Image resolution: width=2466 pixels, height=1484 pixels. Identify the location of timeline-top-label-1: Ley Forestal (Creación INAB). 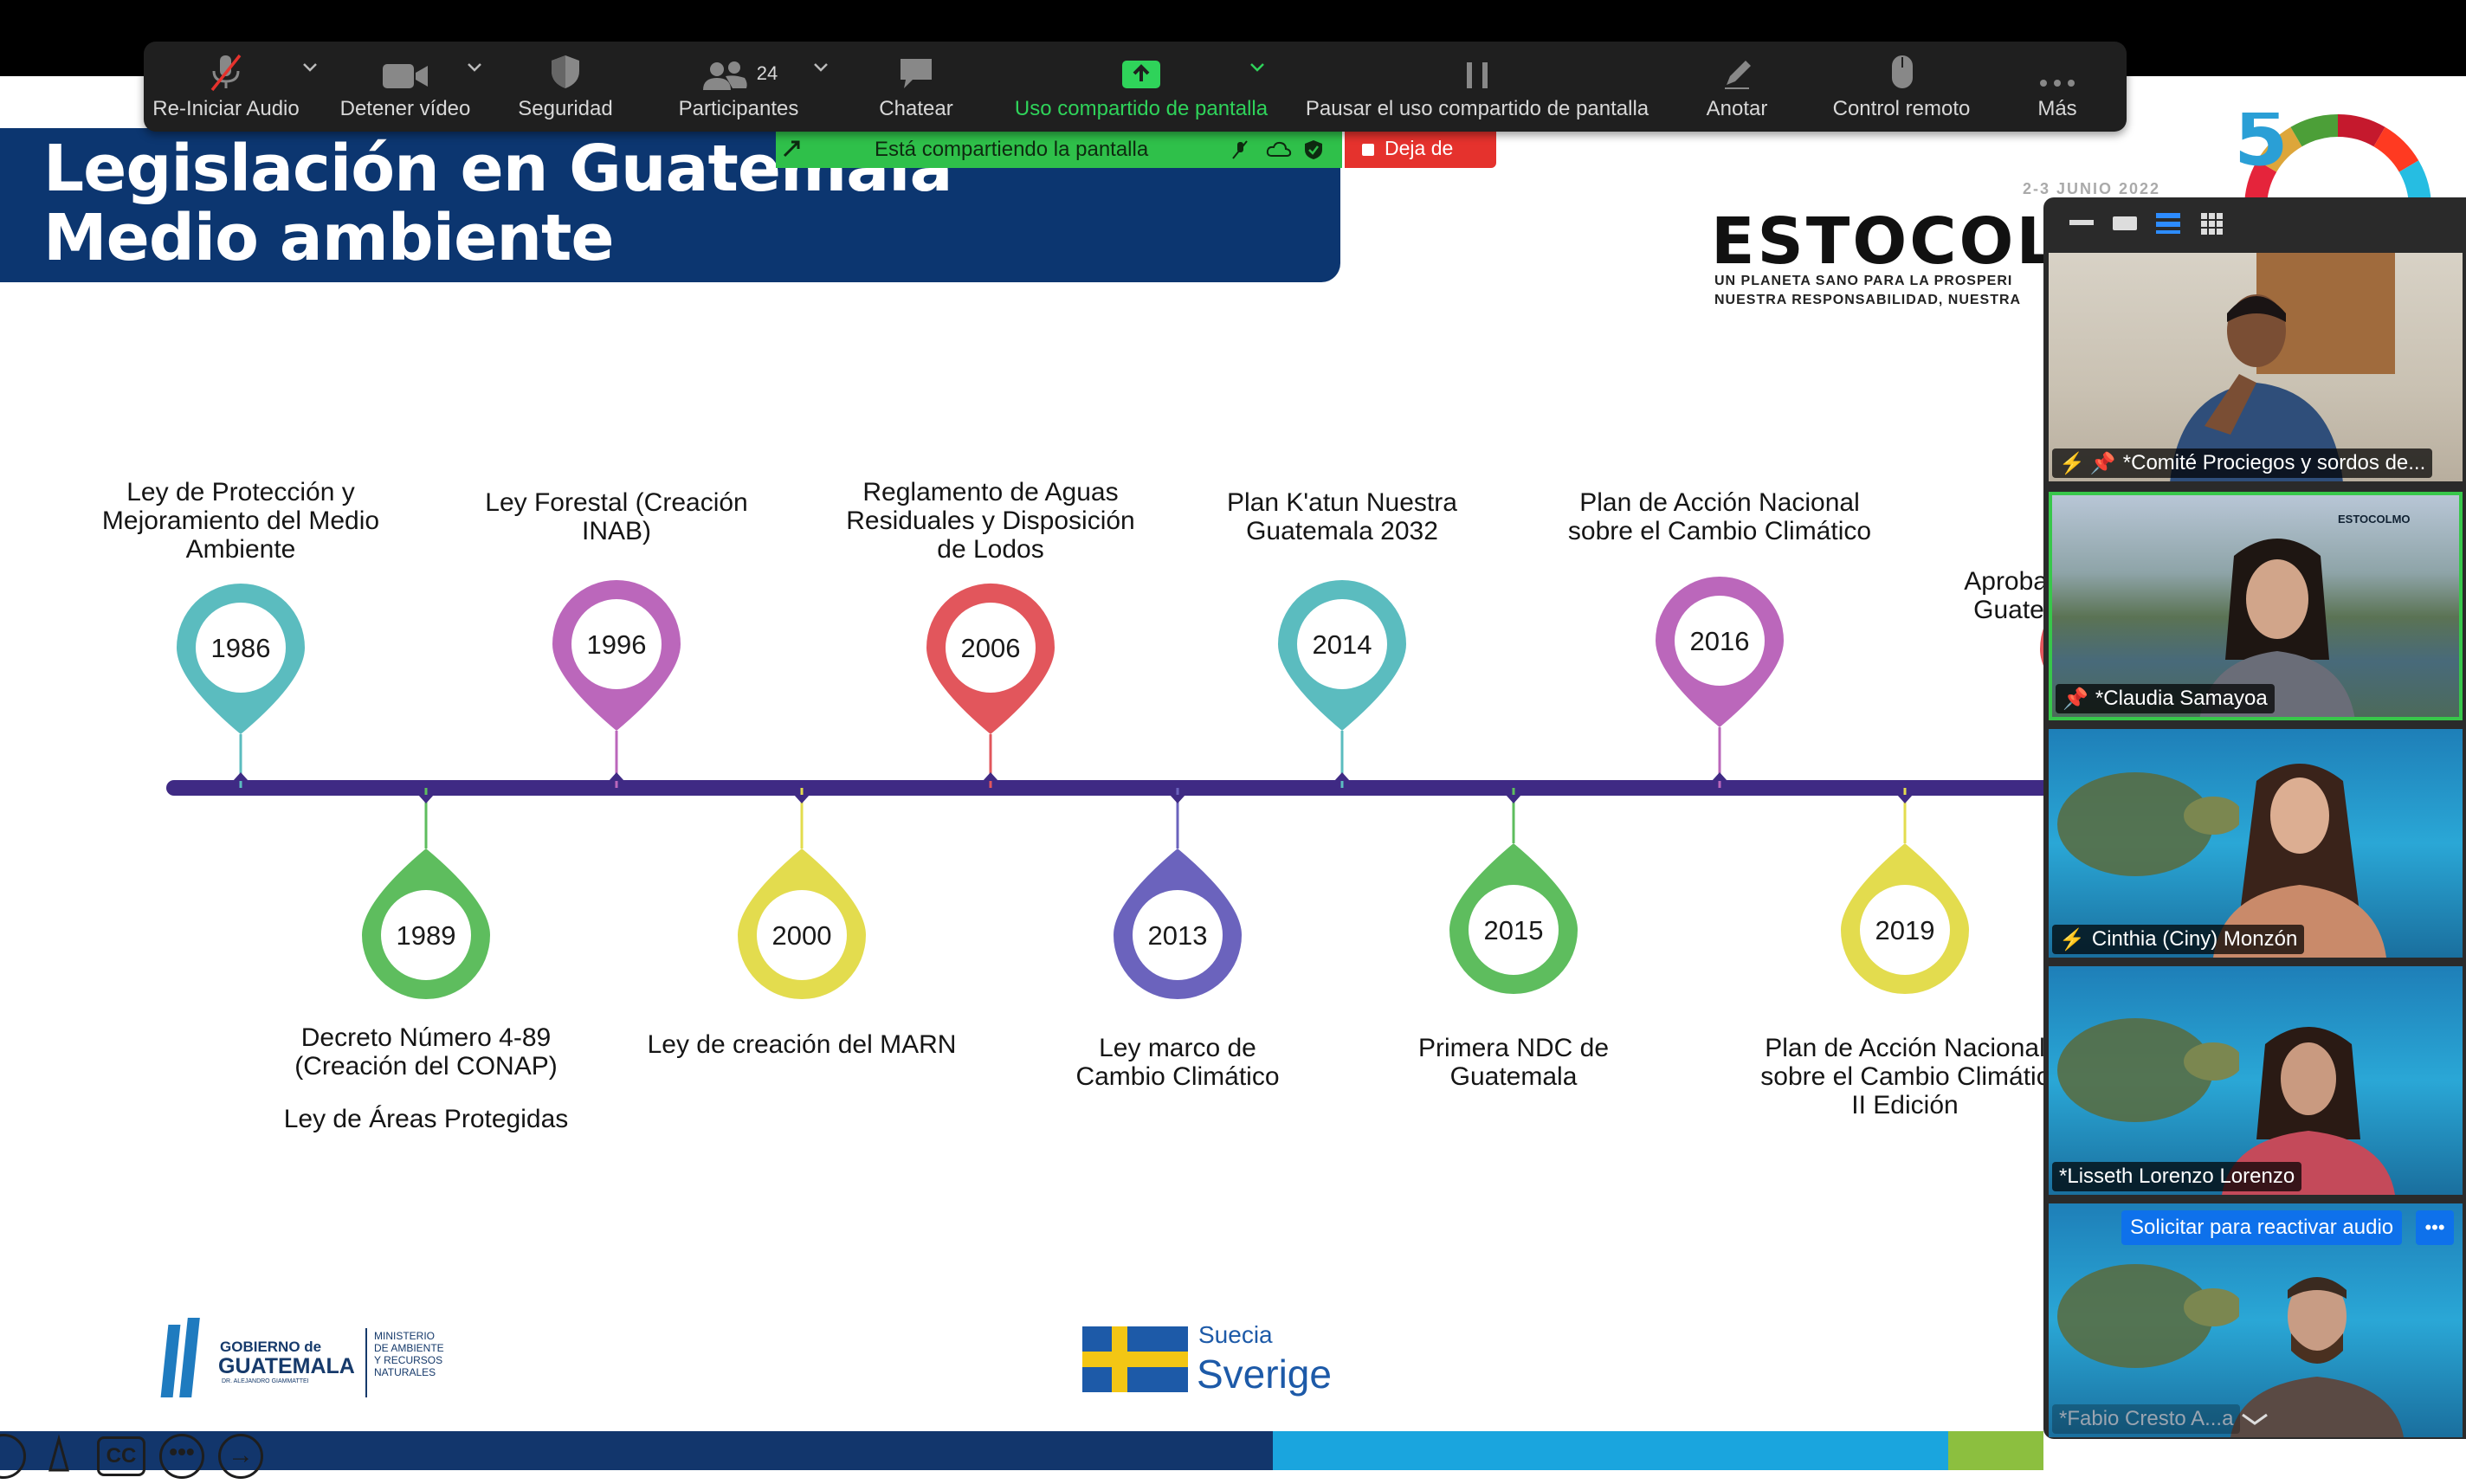
(616, 516).